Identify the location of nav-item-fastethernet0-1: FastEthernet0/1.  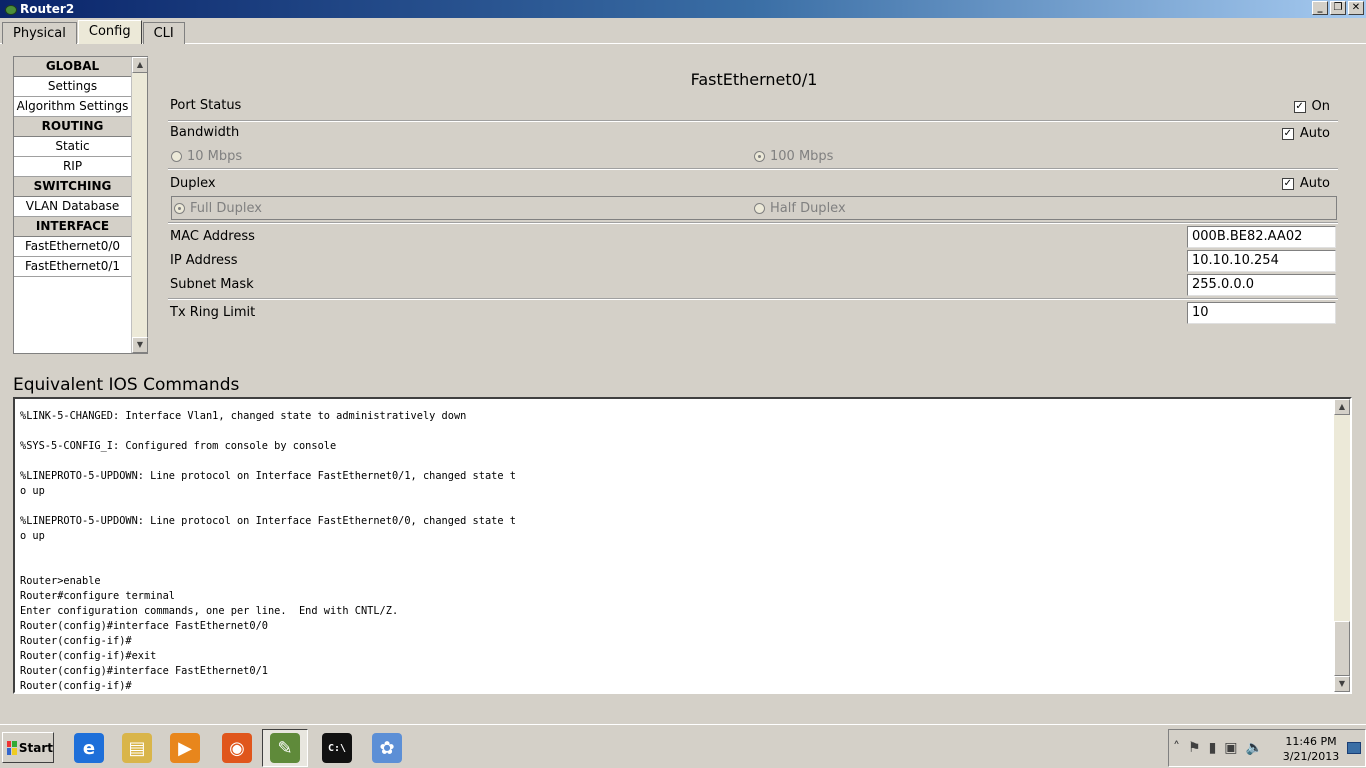
(73, 267).